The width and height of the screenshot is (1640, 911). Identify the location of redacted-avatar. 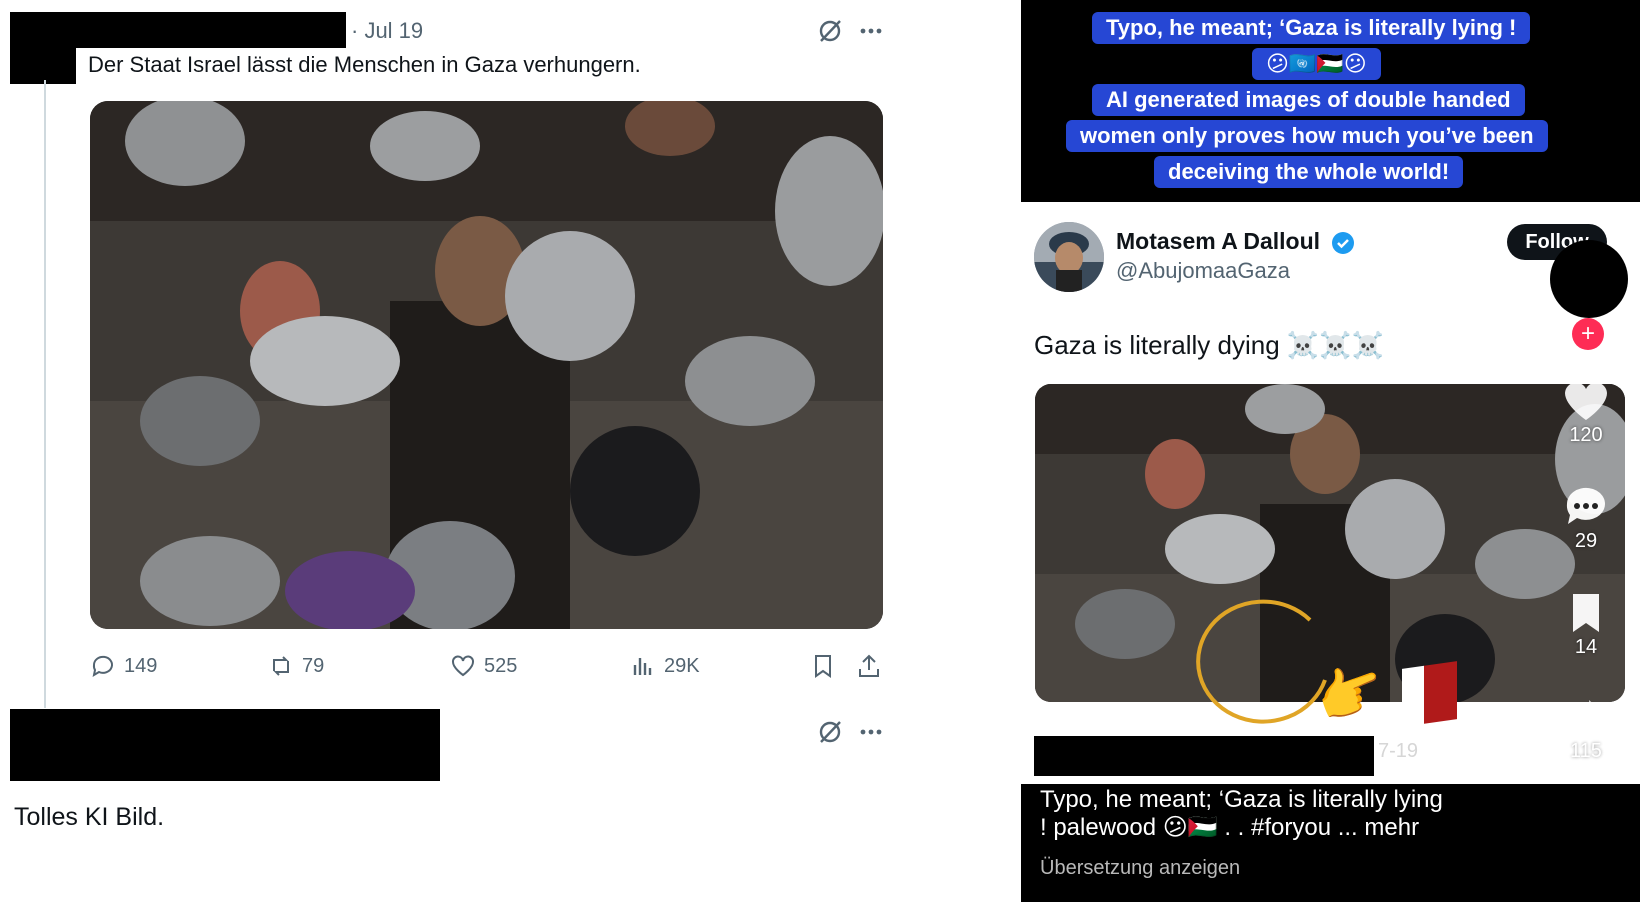
(43, 48).